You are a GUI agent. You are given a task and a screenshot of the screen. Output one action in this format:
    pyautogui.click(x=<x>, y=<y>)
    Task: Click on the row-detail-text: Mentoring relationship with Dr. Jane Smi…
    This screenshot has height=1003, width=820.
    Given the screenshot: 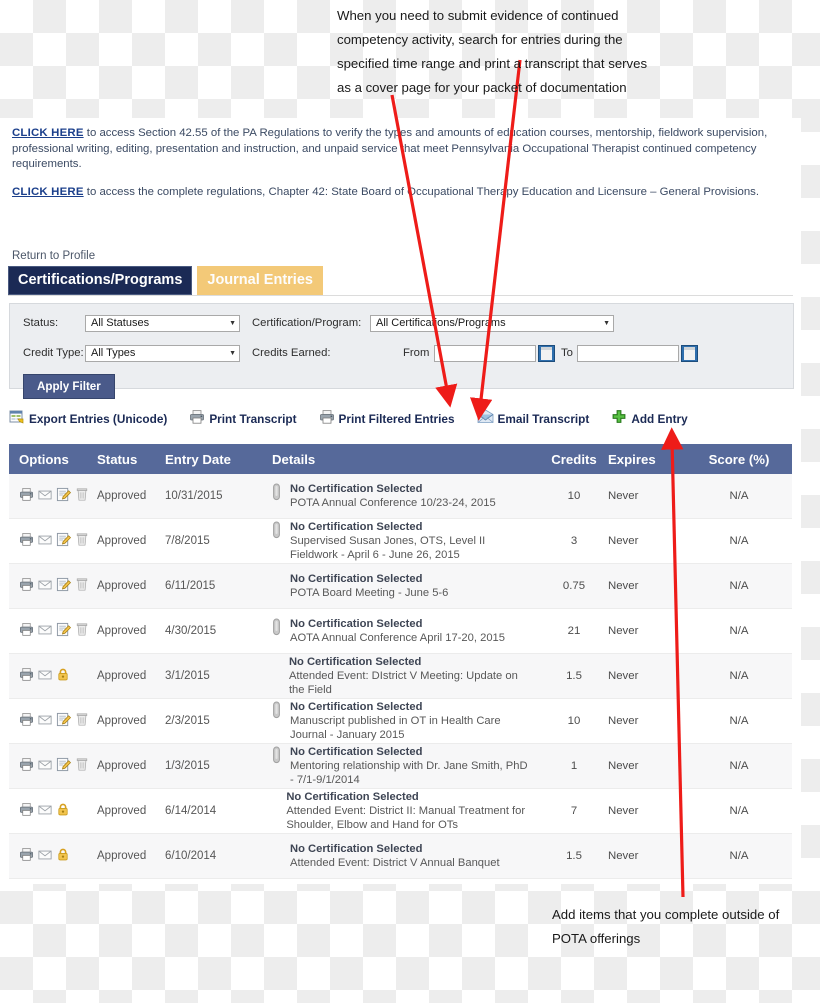 What is the action you would take?
    pyautogui.click(x=409, y=773)
    